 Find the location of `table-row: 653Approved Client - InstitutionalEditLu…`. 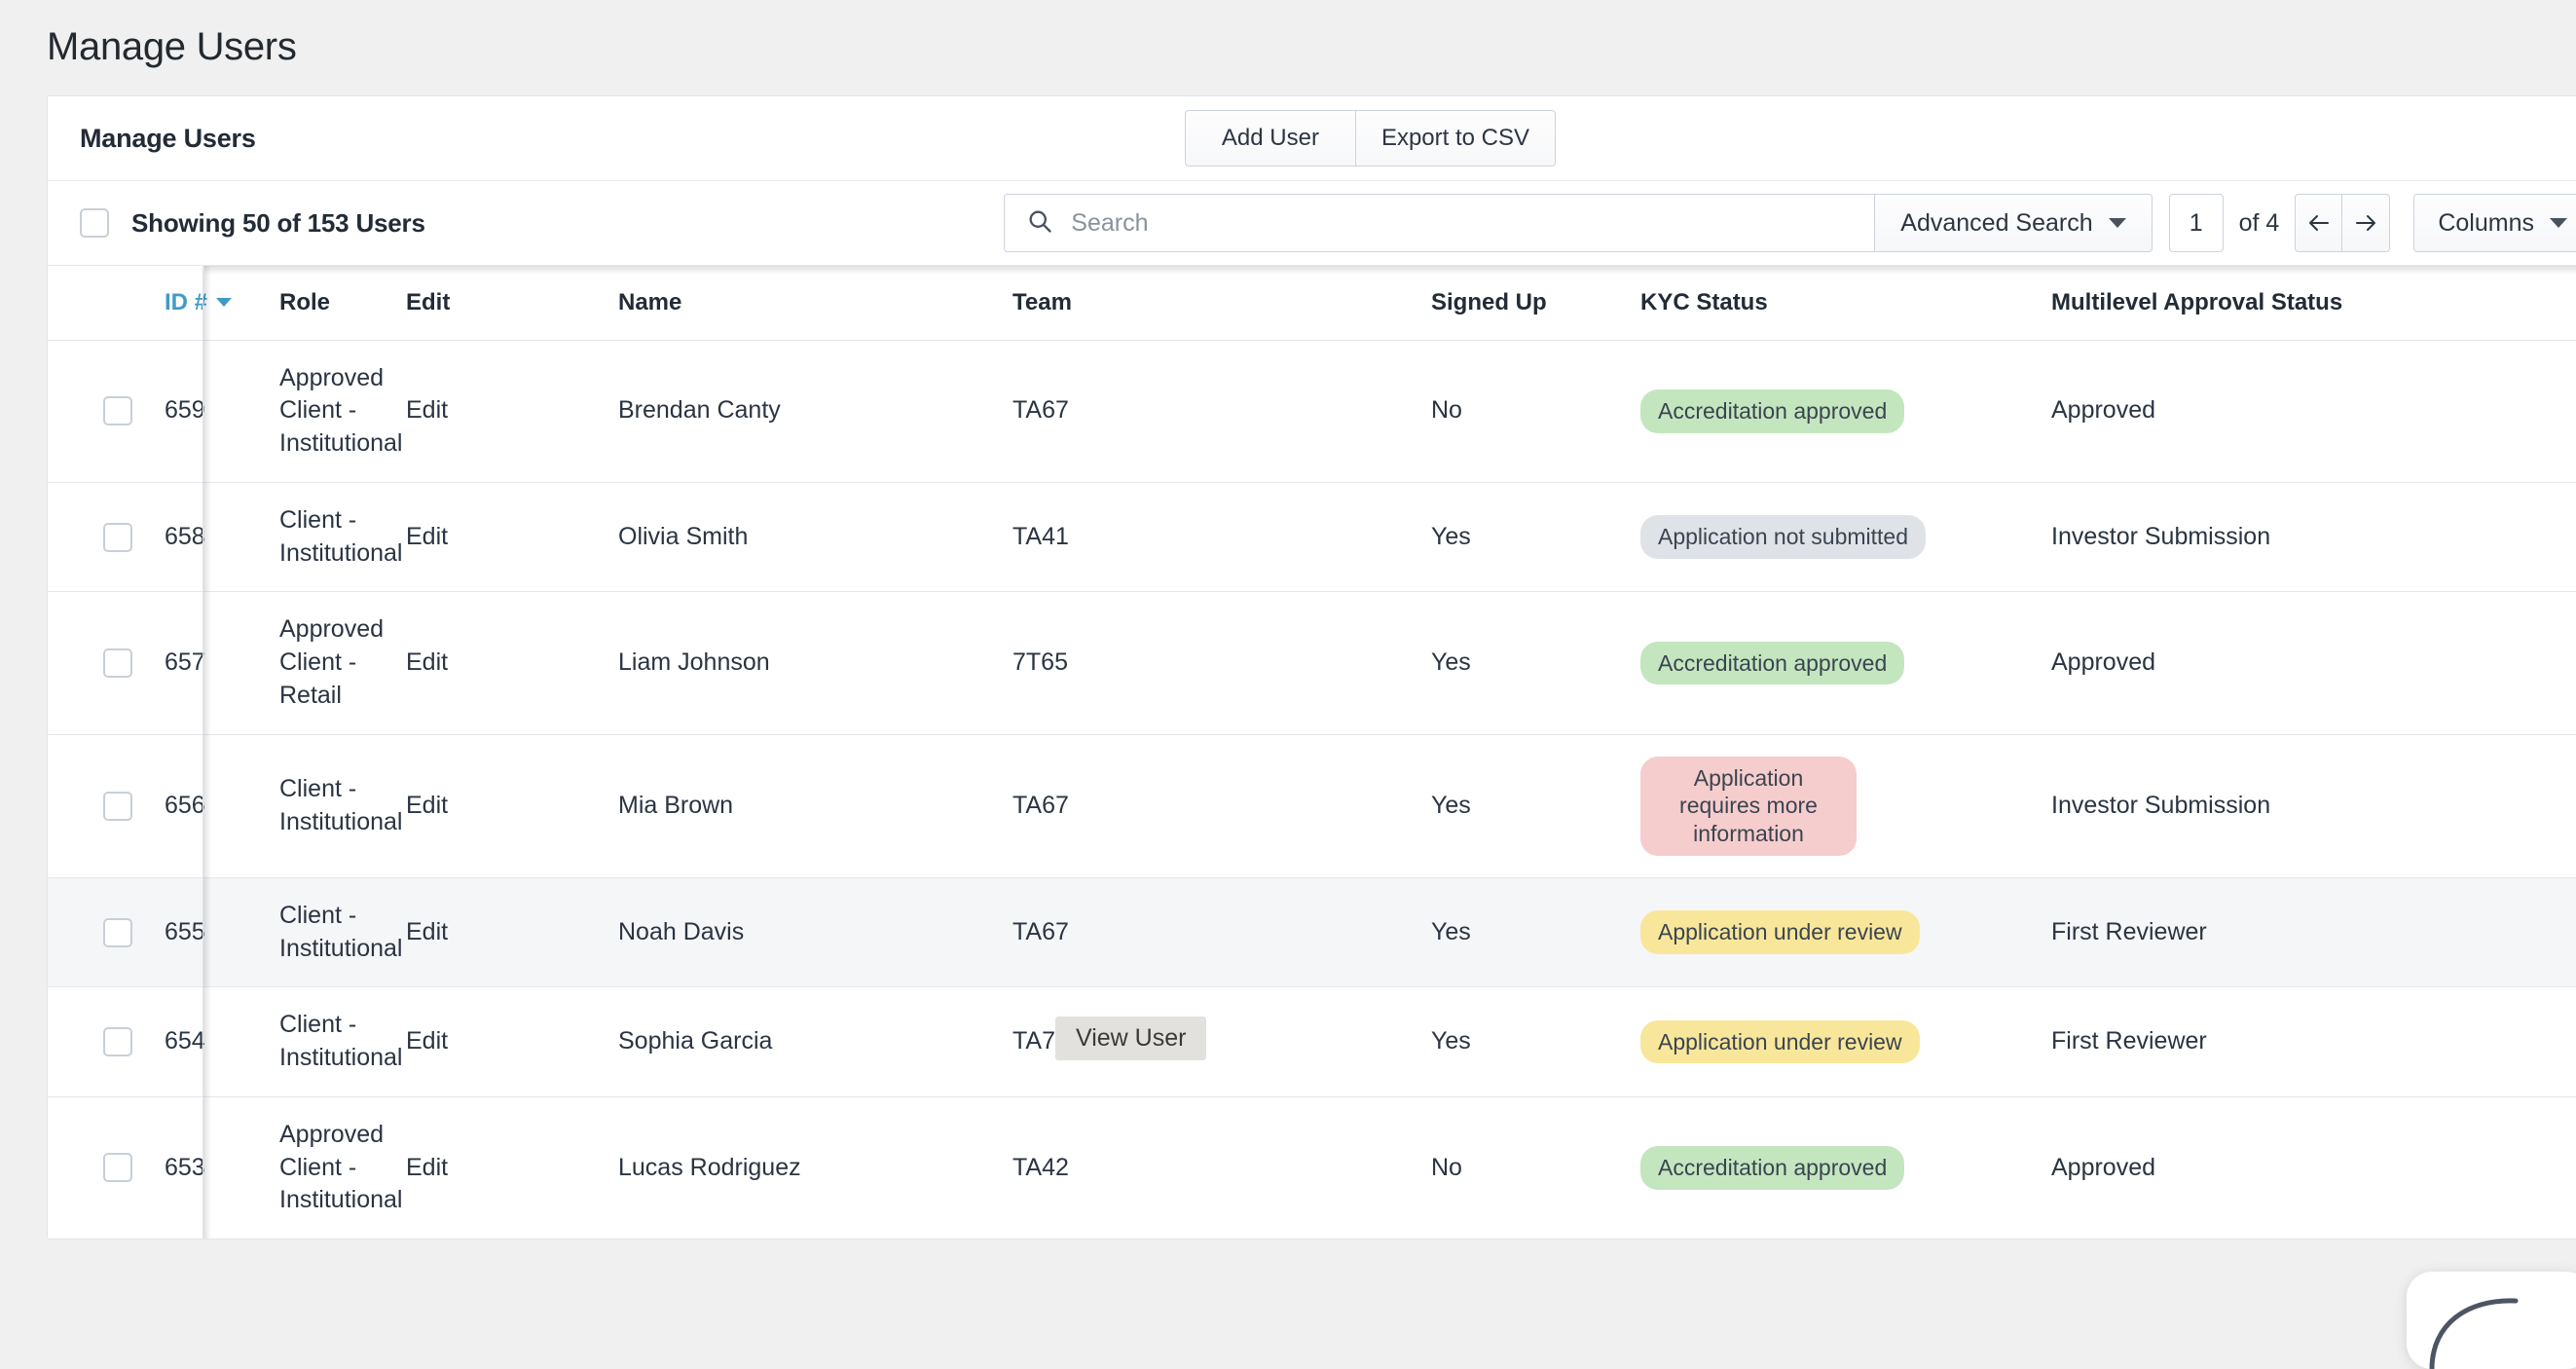

table-row: 653Approved Client - InstitutionalEditLu… is located at coordinates (1312, 1167).